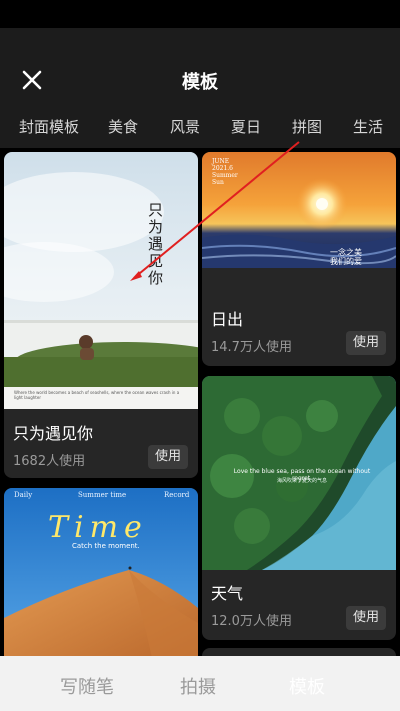 The width and height of the screenshot is (400, 711). What do you see at coordinates (87, 686) in the screenshot?
I see `nav-write-essay: 写随笔` at bounding box center [87, 686].